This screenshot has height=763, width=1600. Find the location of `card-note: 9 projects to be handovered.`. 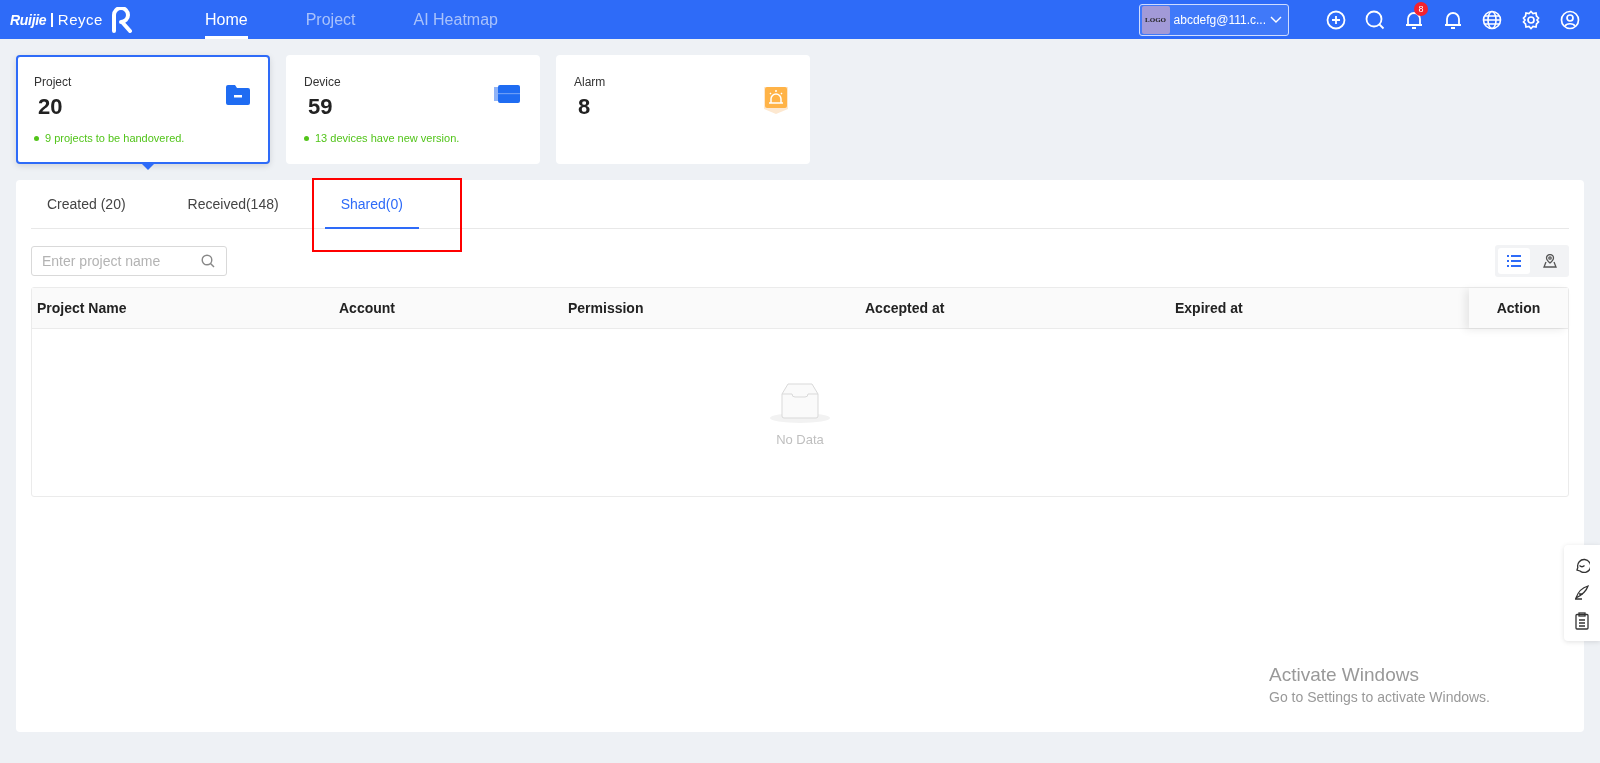

card-note: 9 projects to be handovered. is located at coordinates (109, 138).